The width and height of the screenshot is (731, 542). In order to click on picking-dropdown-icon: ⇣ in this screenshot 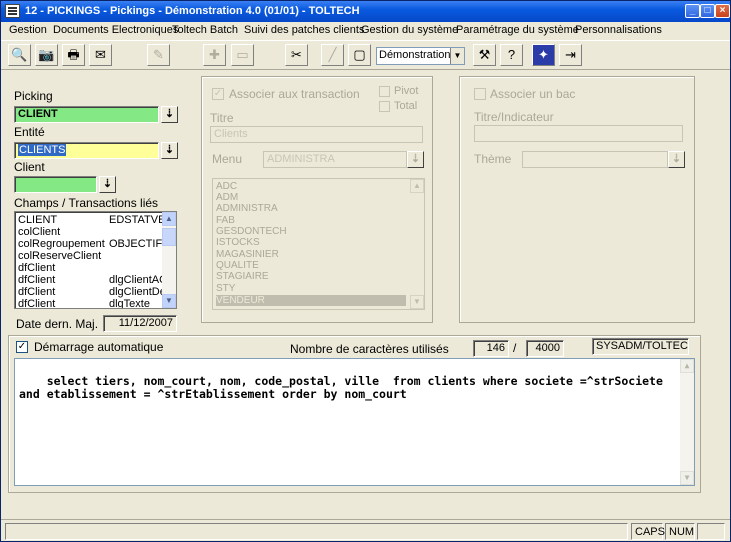, I will do `click(169, 114)`.